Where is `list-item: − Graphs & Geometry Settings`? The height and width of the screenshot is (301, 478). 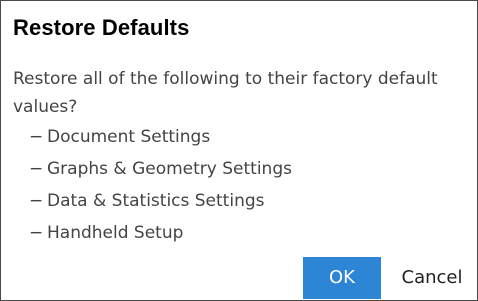 list-item: − Graphs & Geometry Settings is located at coordinates (160, 169).